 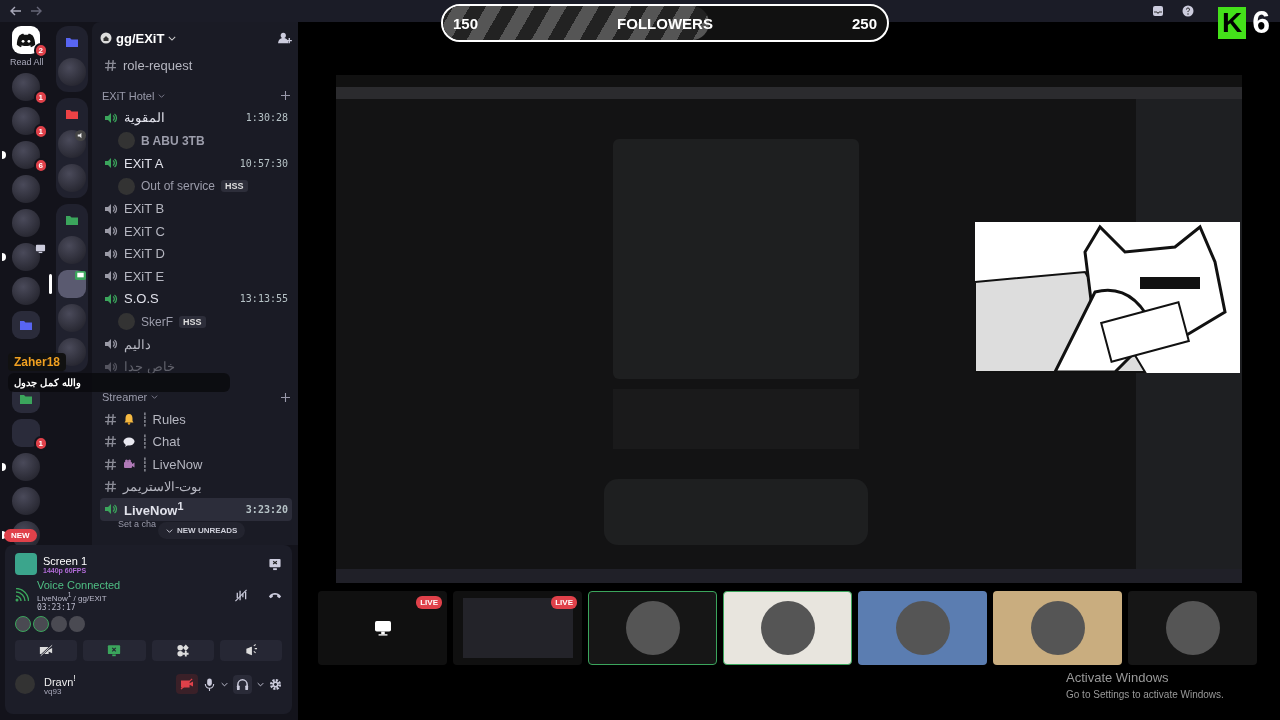 What do you see at coordinates (27, 62) in the screenshot?
I see `read-all-link: Read All` at bounding box center [27, 62].